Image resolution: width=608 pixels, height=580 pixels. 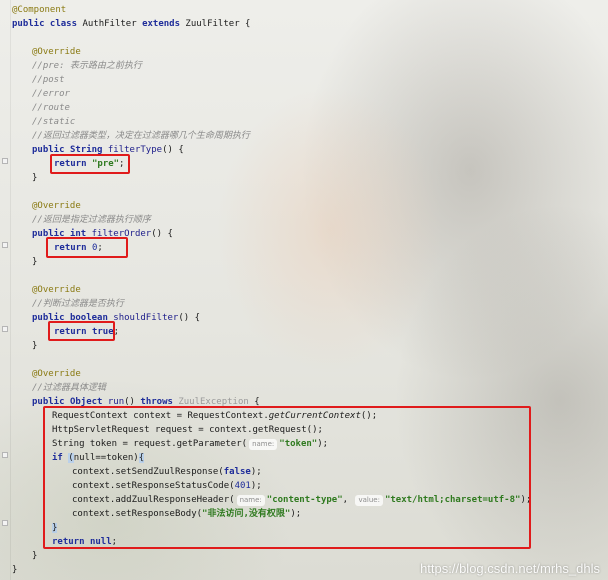 I want to click on keyword: public class, so click(x=47, y=24).